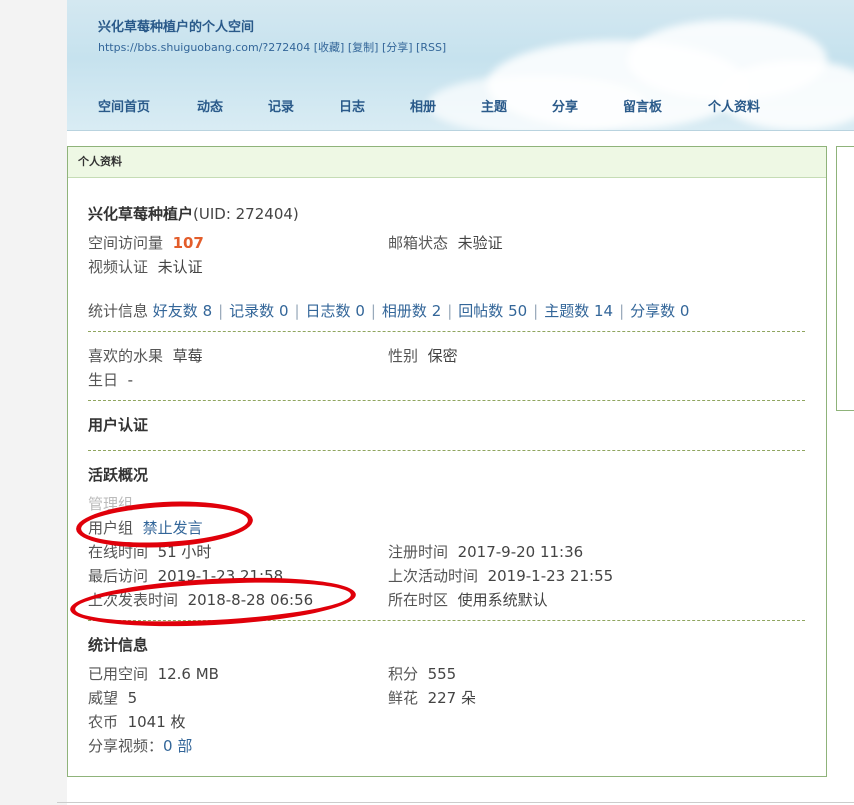 This screenshot has height=805, width=854. What do you see at coordinates (502, 600) in the screenshot?
I see `timezone-value: 使用系统默认` at bounding box center [502, 600].